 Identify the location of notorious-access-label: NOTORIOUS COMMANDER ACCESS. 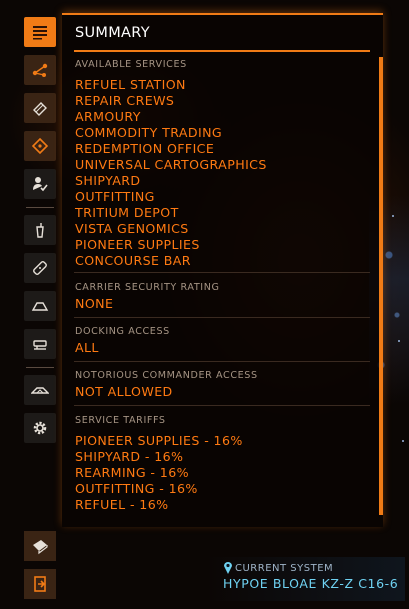
(166, 375).